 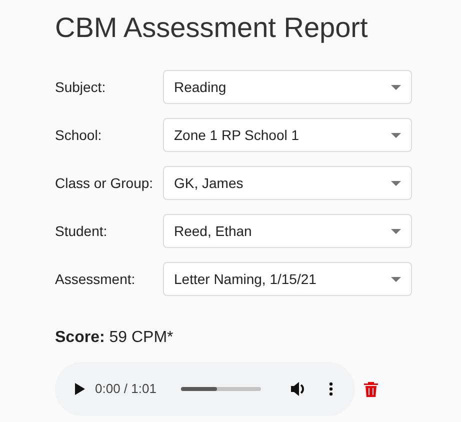 I want to click on audio-player: 0:00 / 1:01, so click(x=205, y=389).